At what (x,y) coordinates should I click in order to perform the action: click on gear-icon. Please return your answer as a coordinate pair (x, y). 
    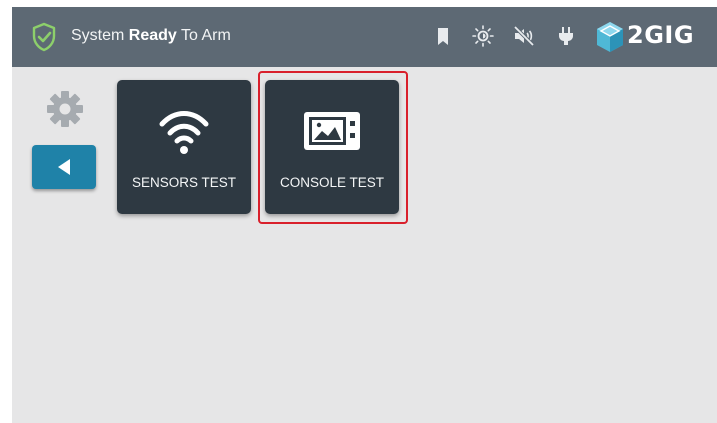
    Looking at the image, I should click on (65, 109).